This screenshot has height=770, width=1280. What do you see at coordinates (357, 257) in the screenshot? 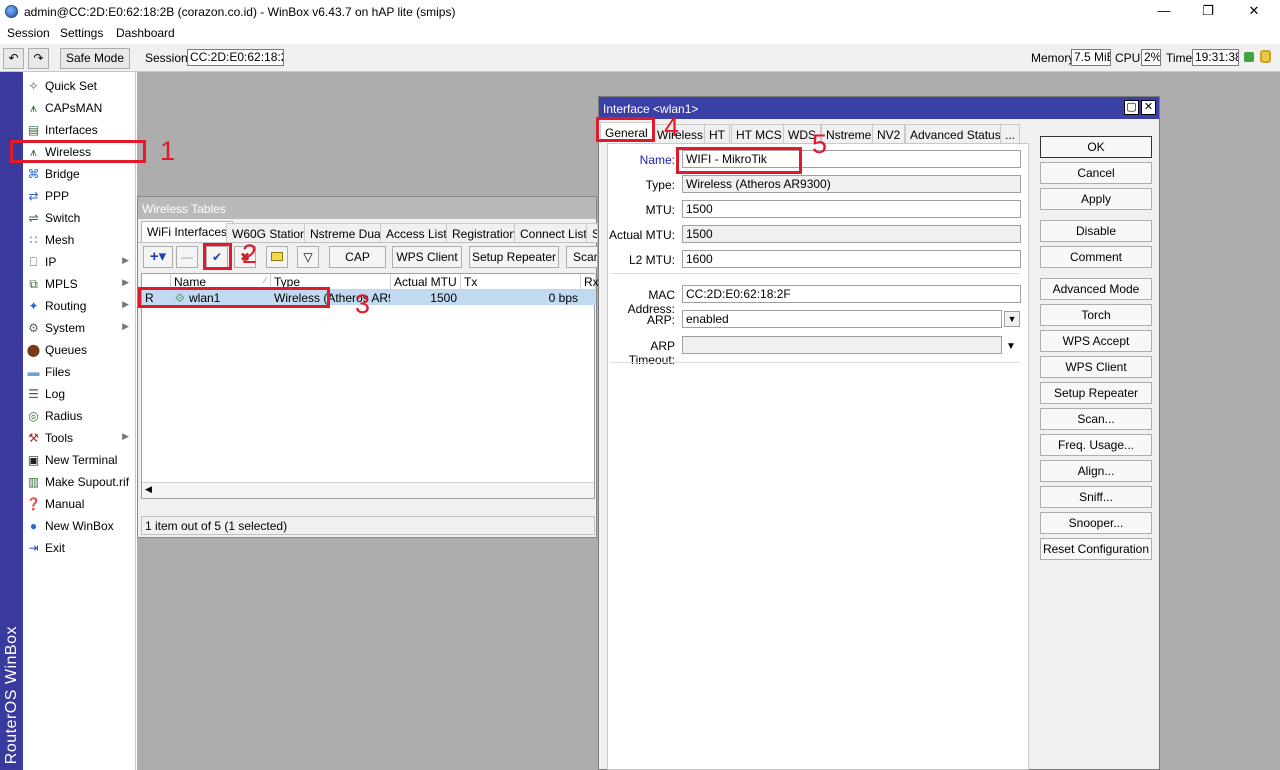
I see `cap-button: CAP` at bounding box center [357, 257].